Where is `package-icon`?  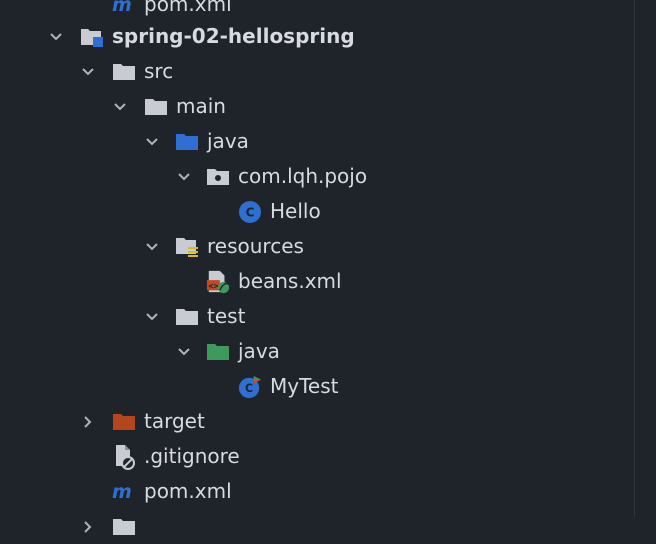 package-icon is located at coordinates (218, 176).